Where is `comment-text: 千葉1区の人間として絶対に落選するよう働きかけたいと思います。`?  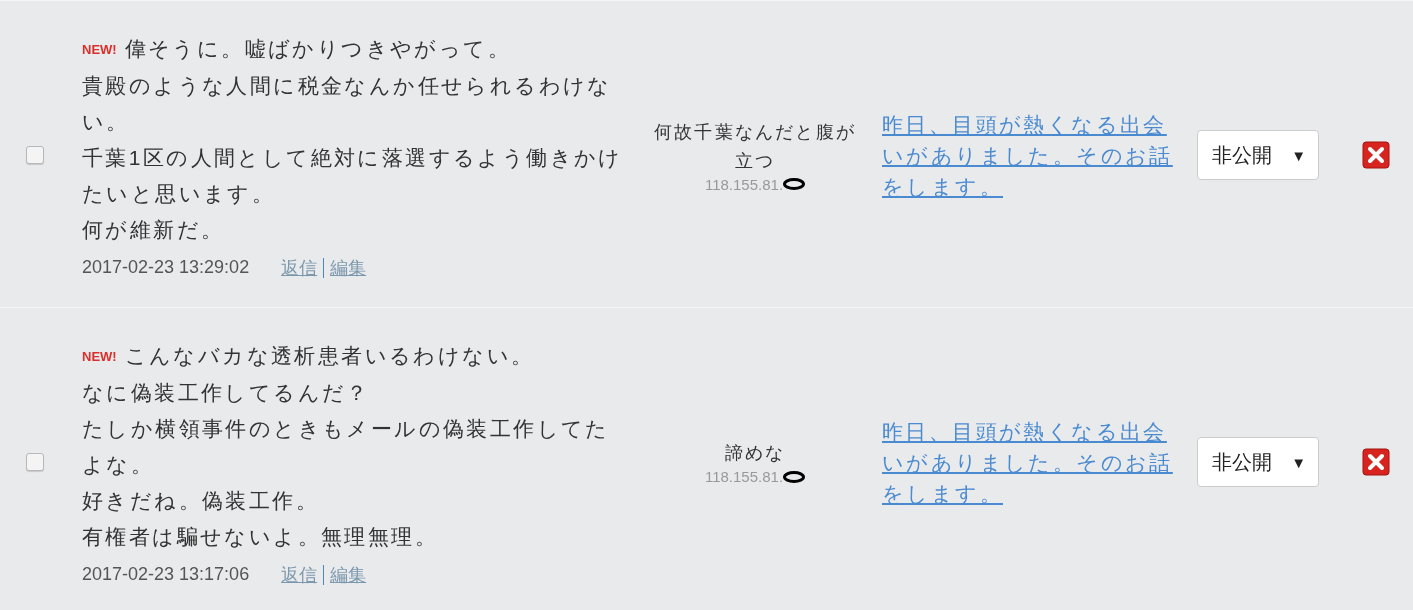
comment-text: 千葉1区の人間として絶対に落選するよう働きかけたいと思います。 is located at coordinates (353, 175).